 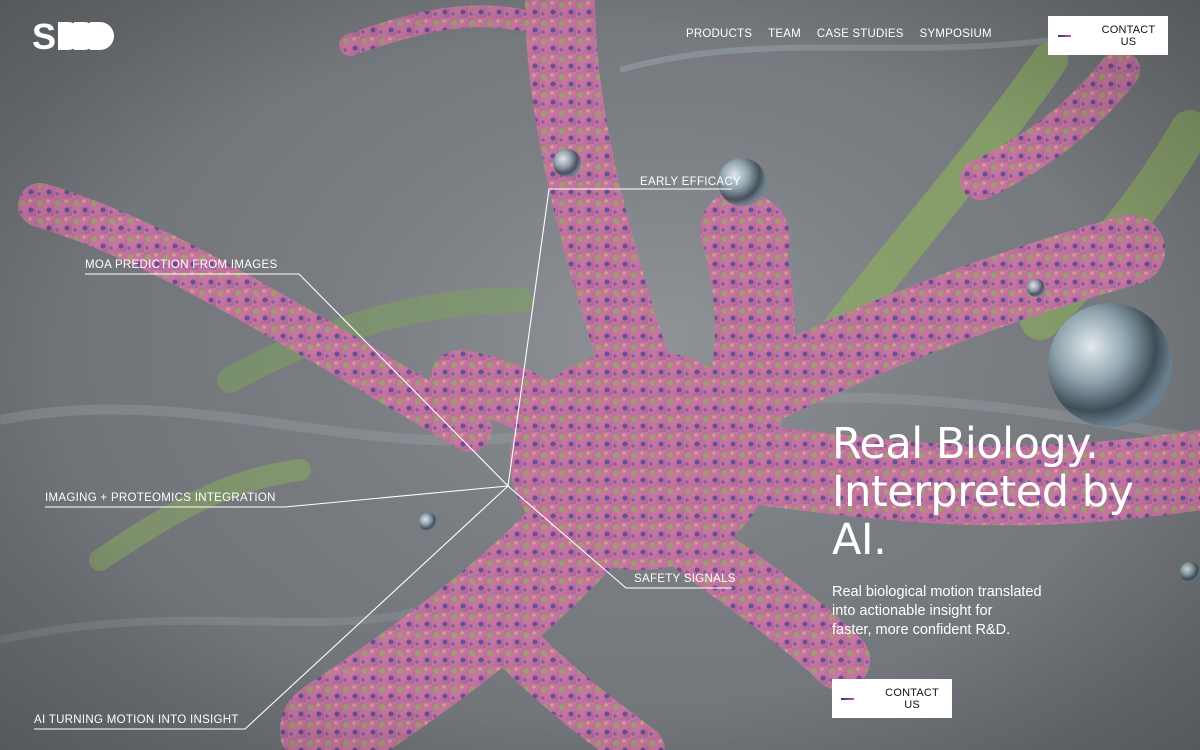 What do you see at coordinates (160, 498) in the screenshot?
I see `annotation-imaging-proteomics: IMAGING + PROTEOMICS INTEGRATION` at bounding box center [160, 498].